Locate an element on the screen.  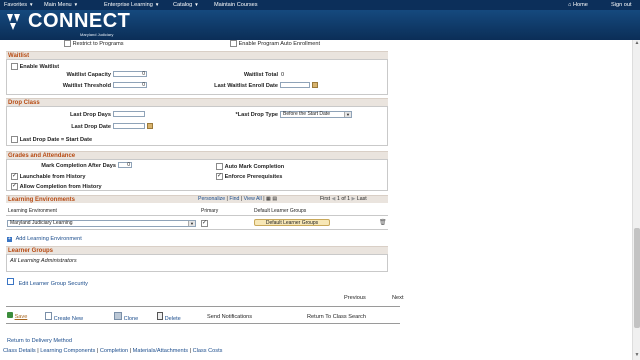
vertical-scrollbar: ▲ ▼ is located at coordinates (636, 200).